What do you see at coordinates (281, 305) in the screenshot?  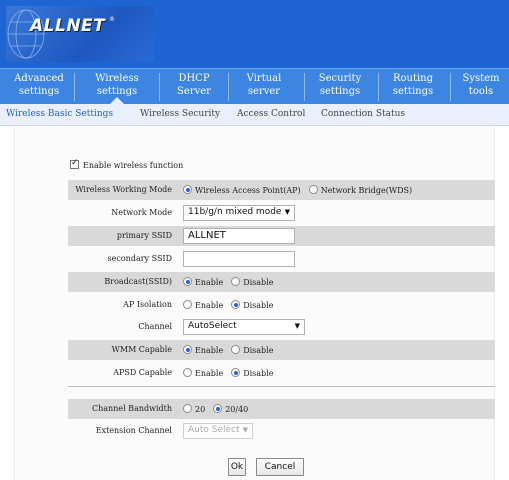 I see `ap-isolation-row: AP Isolation Enable Disable` at bounding box center [281, 305].